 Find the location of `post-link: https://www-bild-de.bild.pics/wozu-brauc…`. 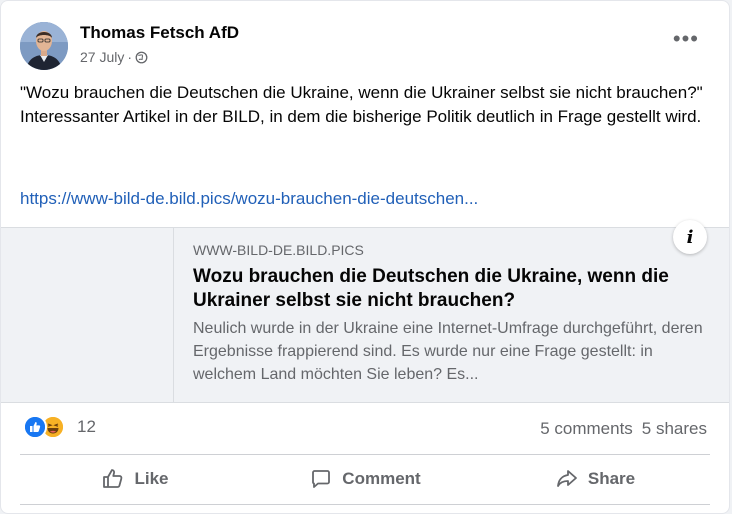

post-link: https://www-bild-de.bild.pics/wozu-brauc… is located at coordinates (249, 199).